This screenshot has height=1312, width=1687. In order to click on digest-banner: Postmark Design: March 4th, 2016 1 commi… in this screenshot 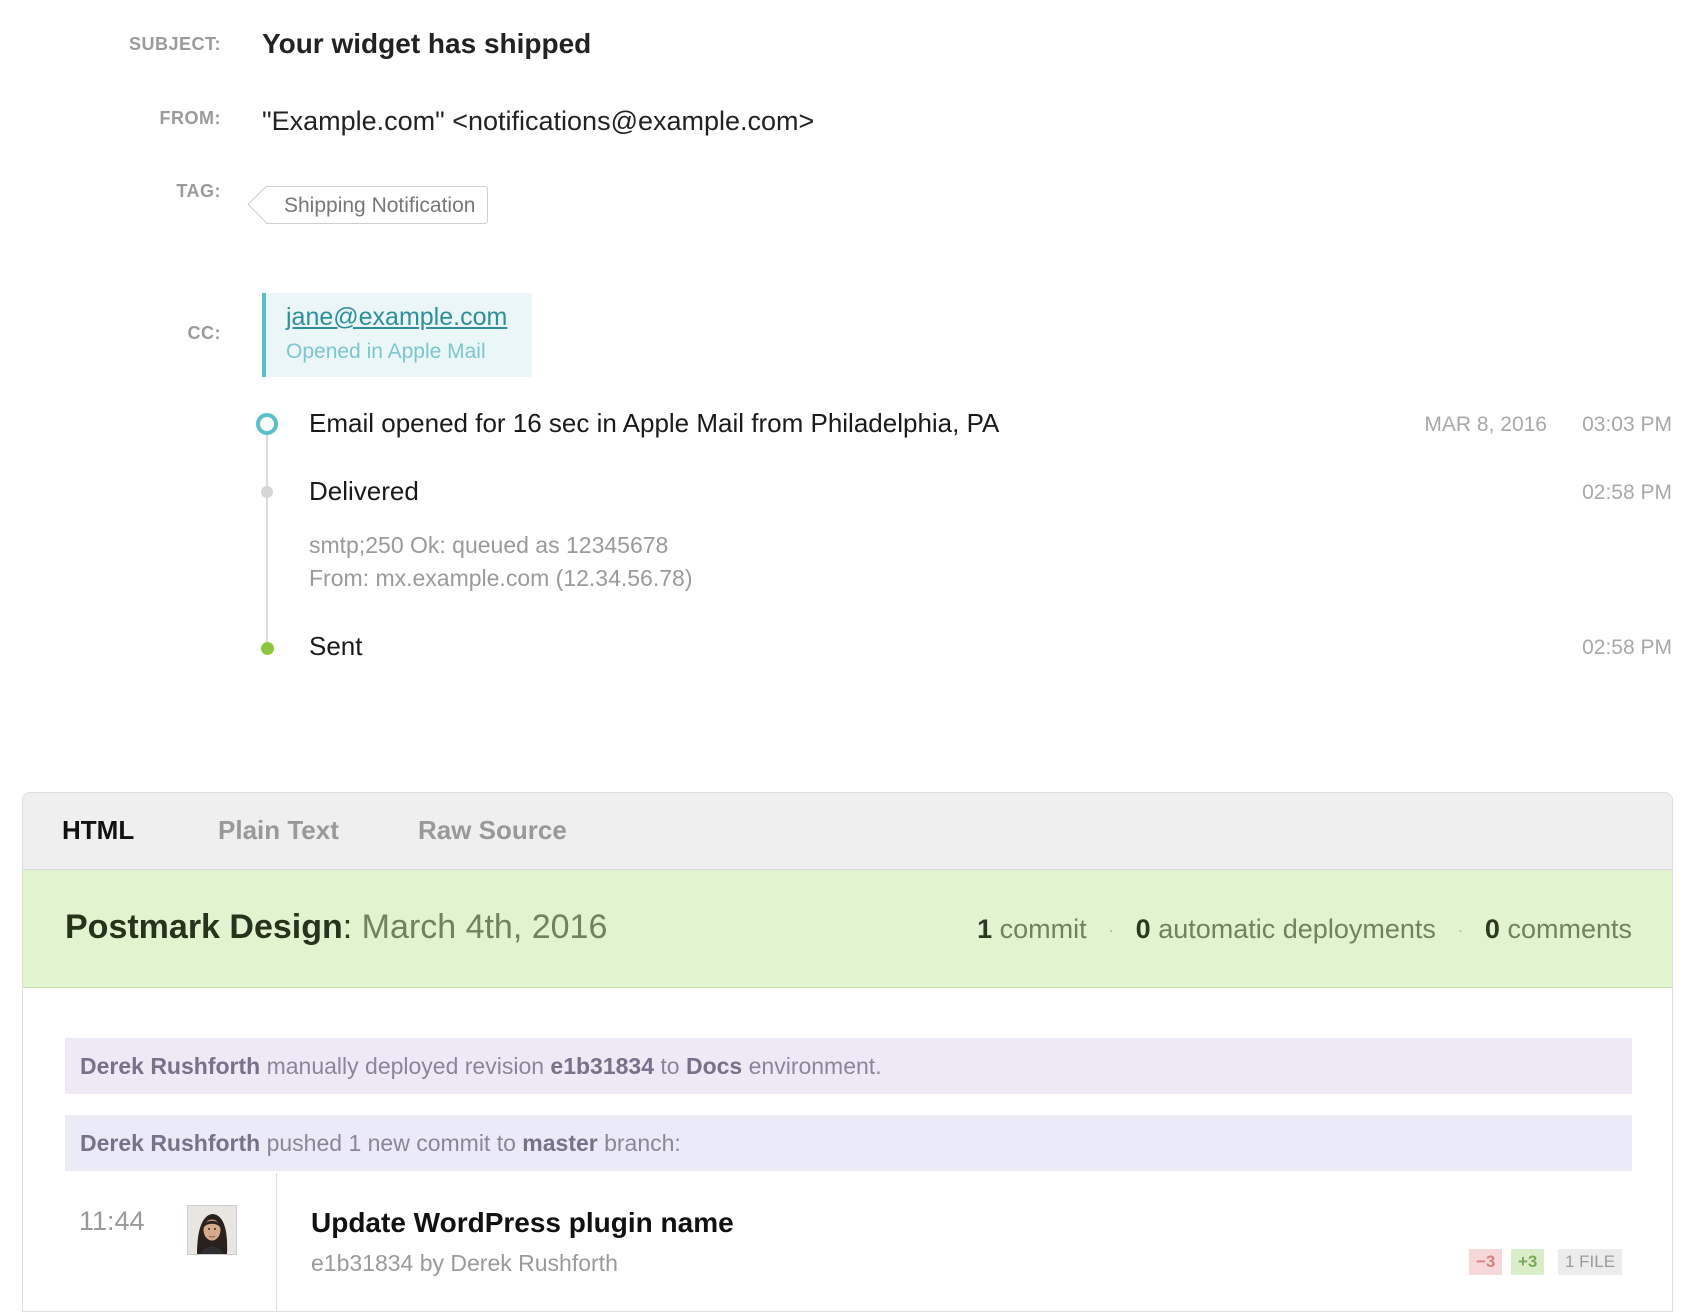, I will do `click(847, 929)`.